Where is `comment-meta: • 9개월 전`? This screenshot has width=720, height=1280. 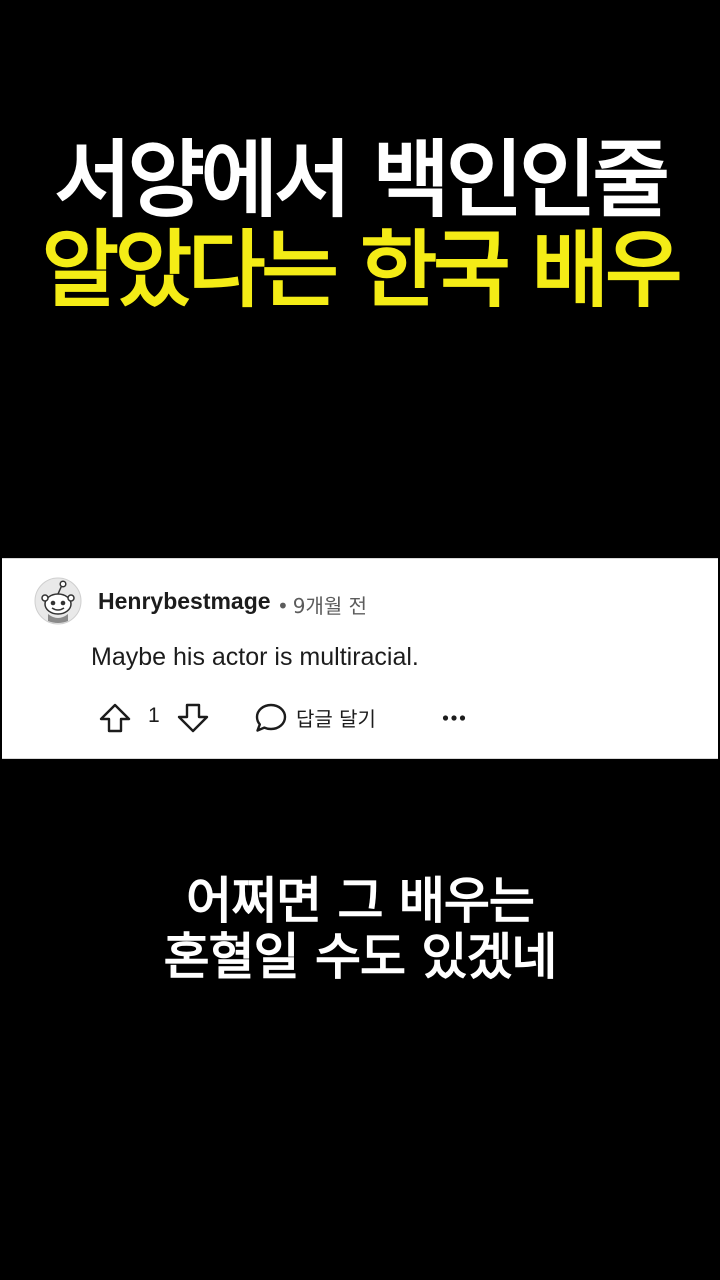 comment-meta: • 9개월 전 is located at coordinates (322, 604).